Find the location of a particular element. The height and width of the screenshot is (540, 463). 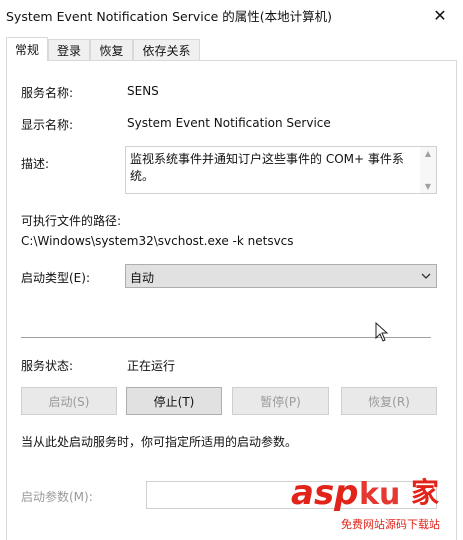

start-params-hint: 当从此处启动服务时，你可指定所适用的启动参数。 is located at coordinates (159, 442).